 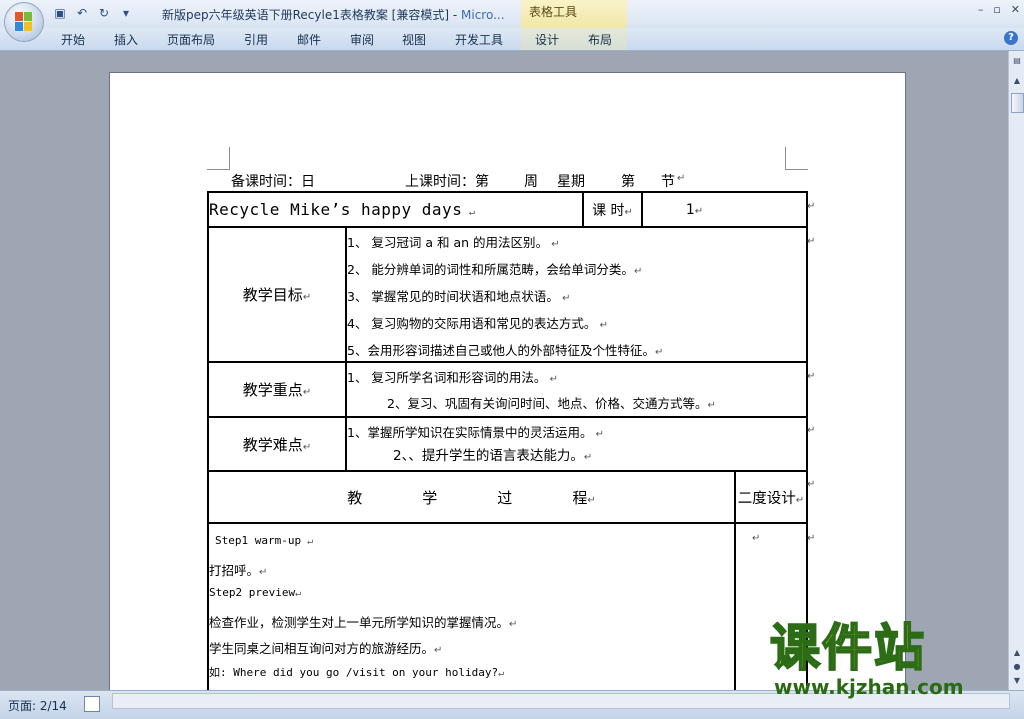 I want to click on list-item: 1、 复习所学名词和形容词的用法。 ↵, so click(x=452, y=377).